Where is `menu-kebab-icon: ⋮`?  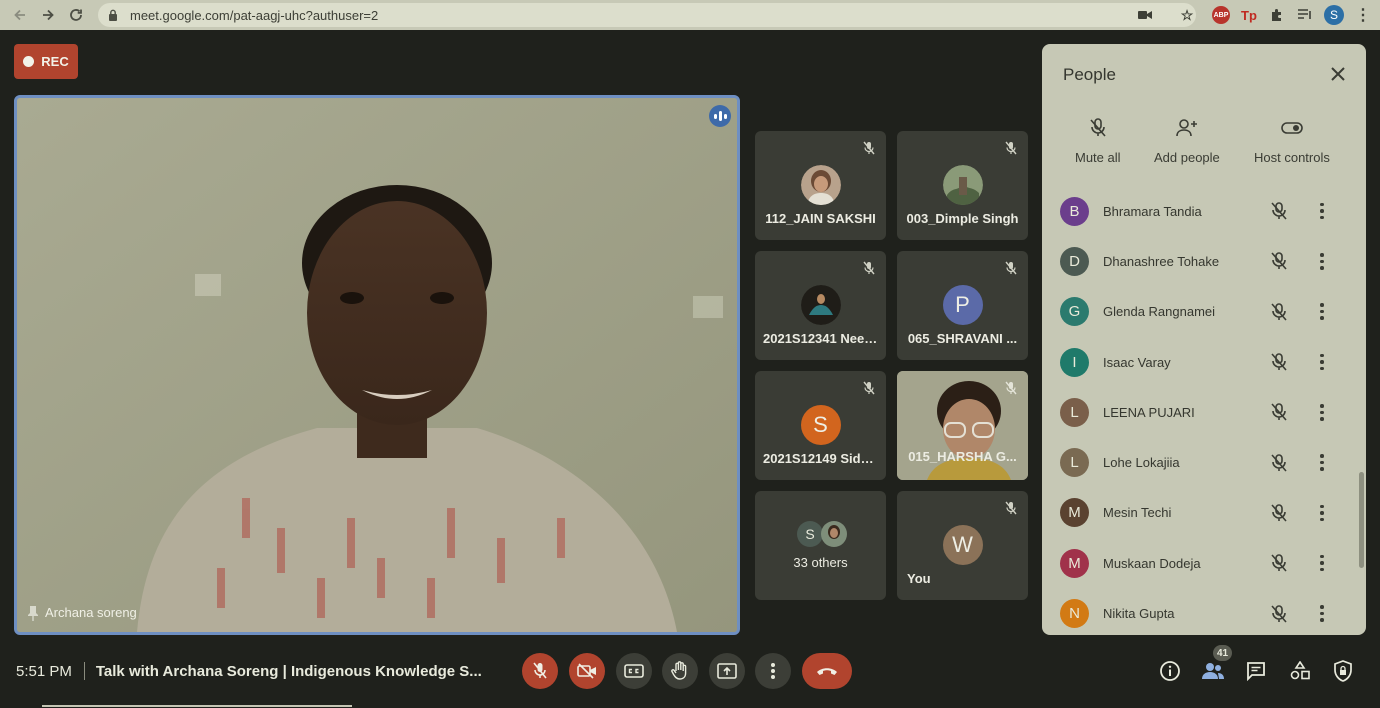 menu-kebab-icon: ⋮ is located at coordinates (1363, 15).